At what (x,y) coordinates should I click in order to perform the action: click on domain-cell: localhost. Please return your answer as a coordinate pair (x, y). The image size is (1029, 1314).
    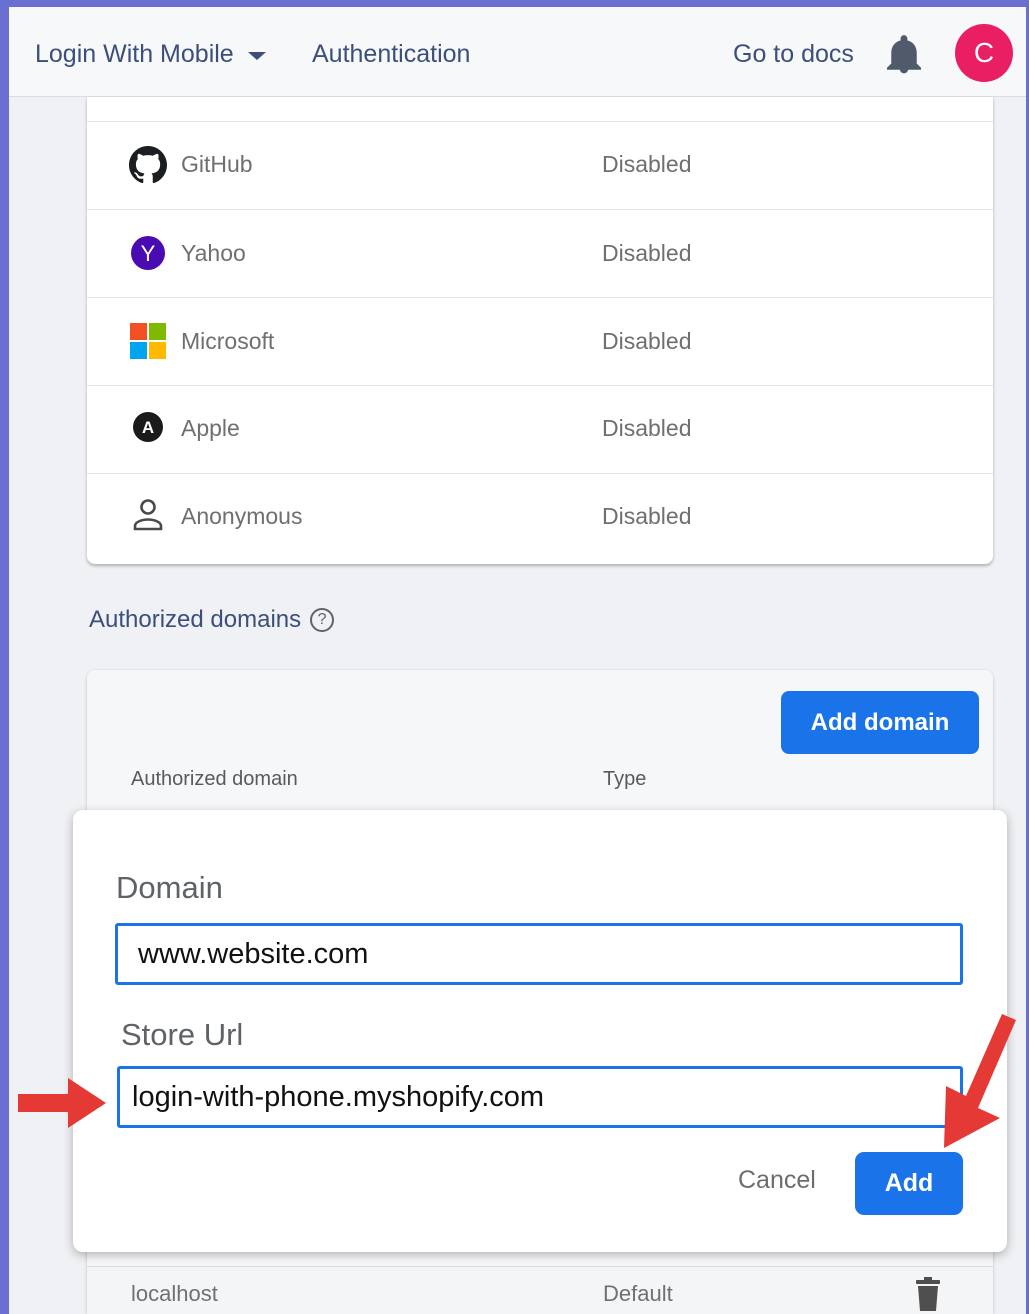
    Looking at the image, I should click on (174, 1293).